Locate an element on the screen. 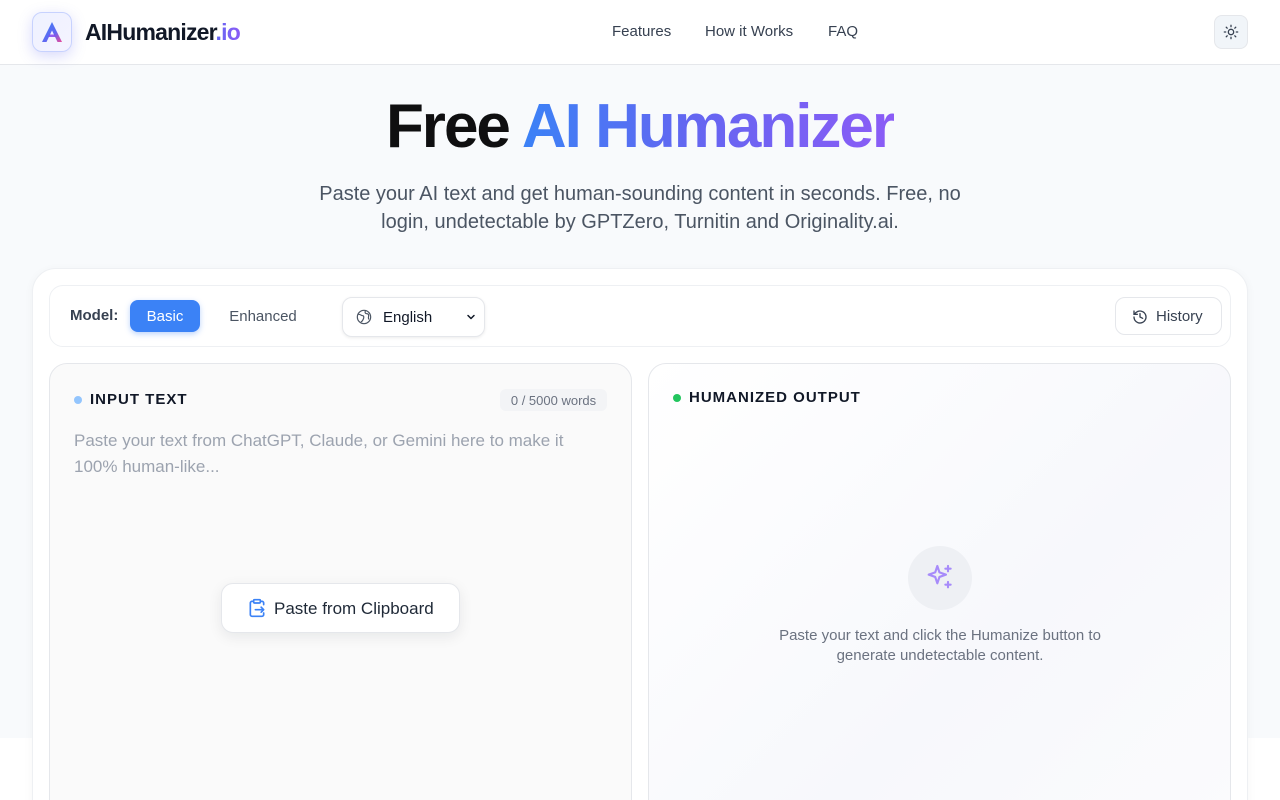 This screenshot has width=1280, height=800. sparkles-icon is located at coordinates (939, 576).